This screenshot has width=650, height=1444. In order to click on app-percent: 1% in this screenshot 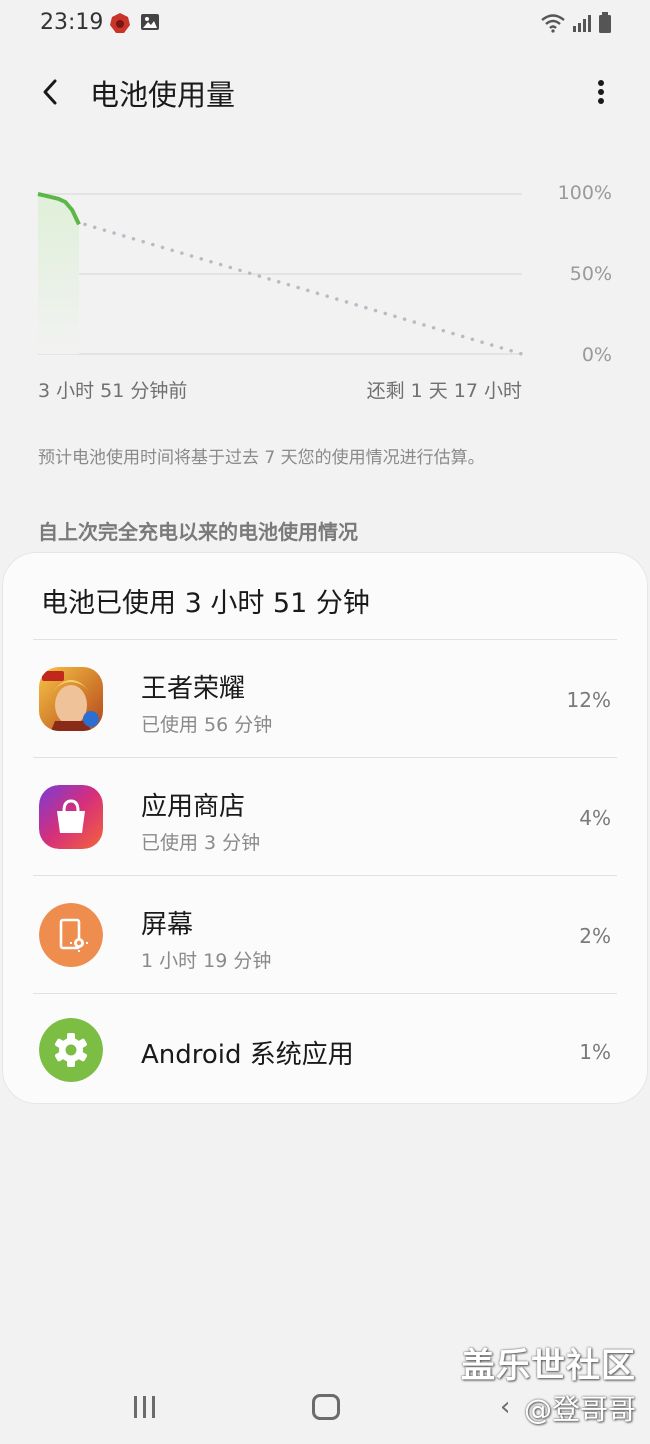, I will do `click(595, 1052)`.